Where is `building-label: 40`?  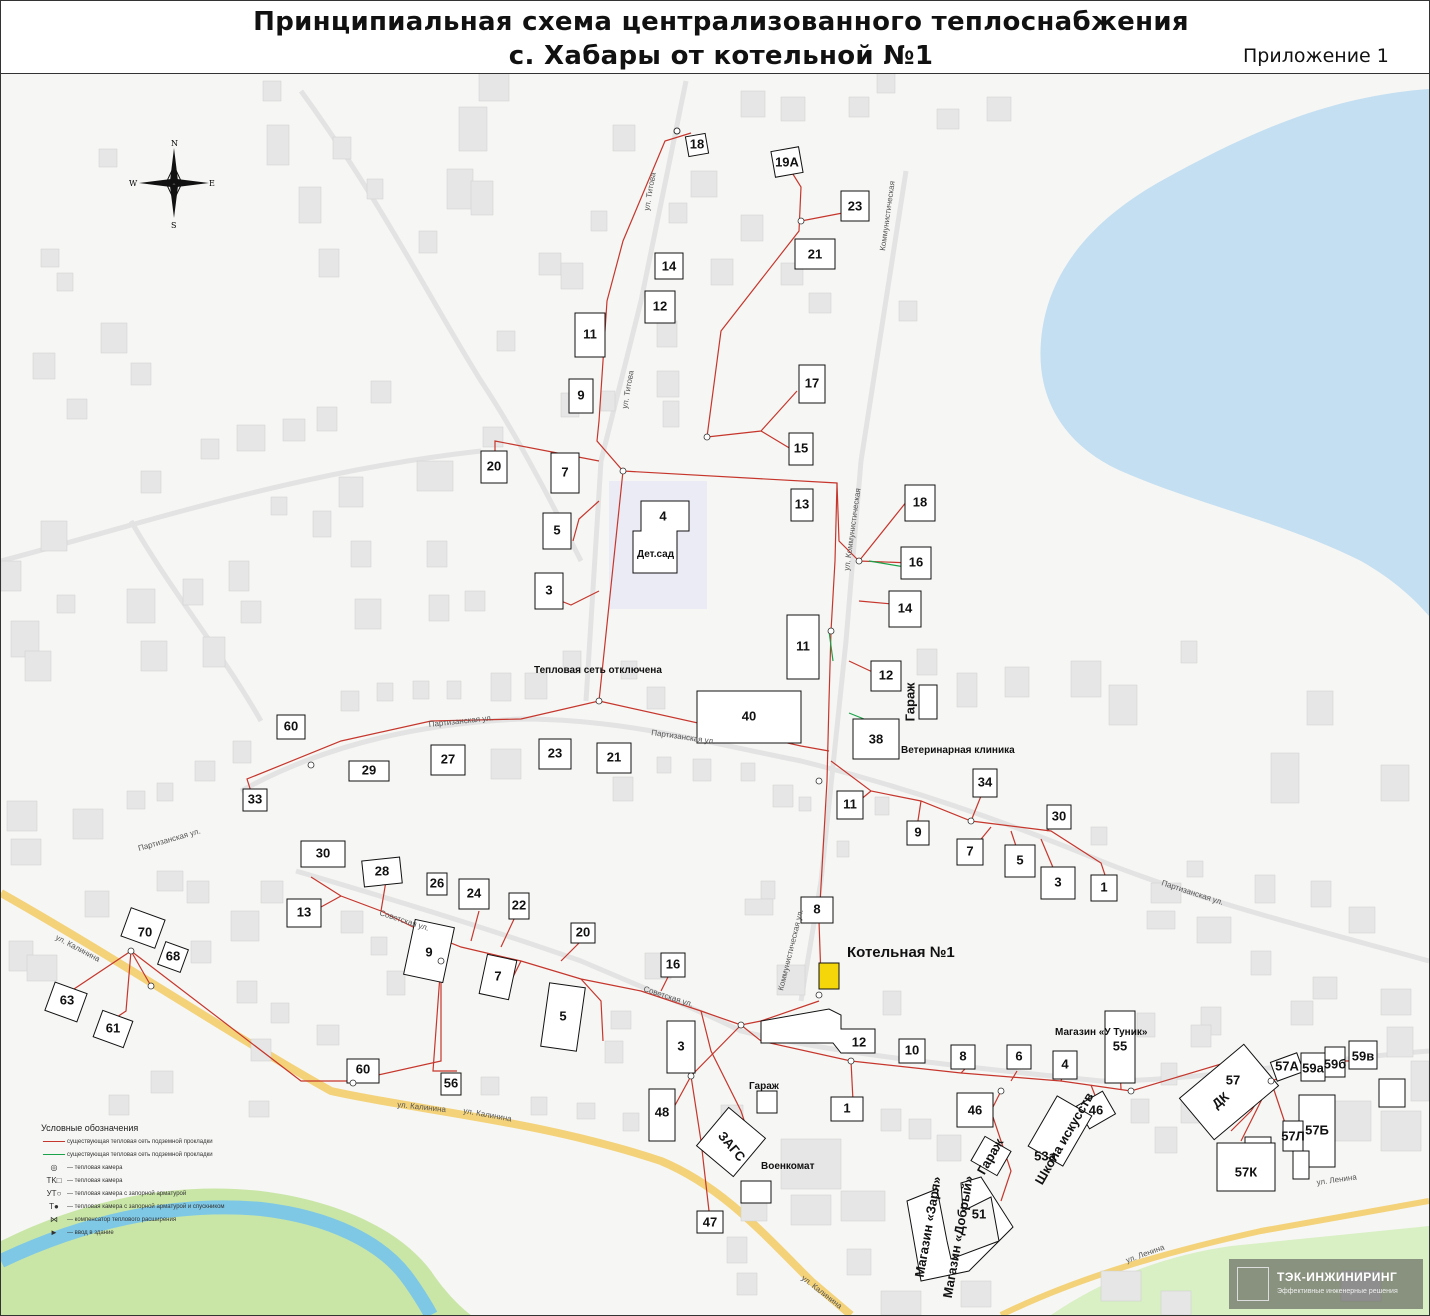 building-label: 40 is located at coordinates (749, 715).